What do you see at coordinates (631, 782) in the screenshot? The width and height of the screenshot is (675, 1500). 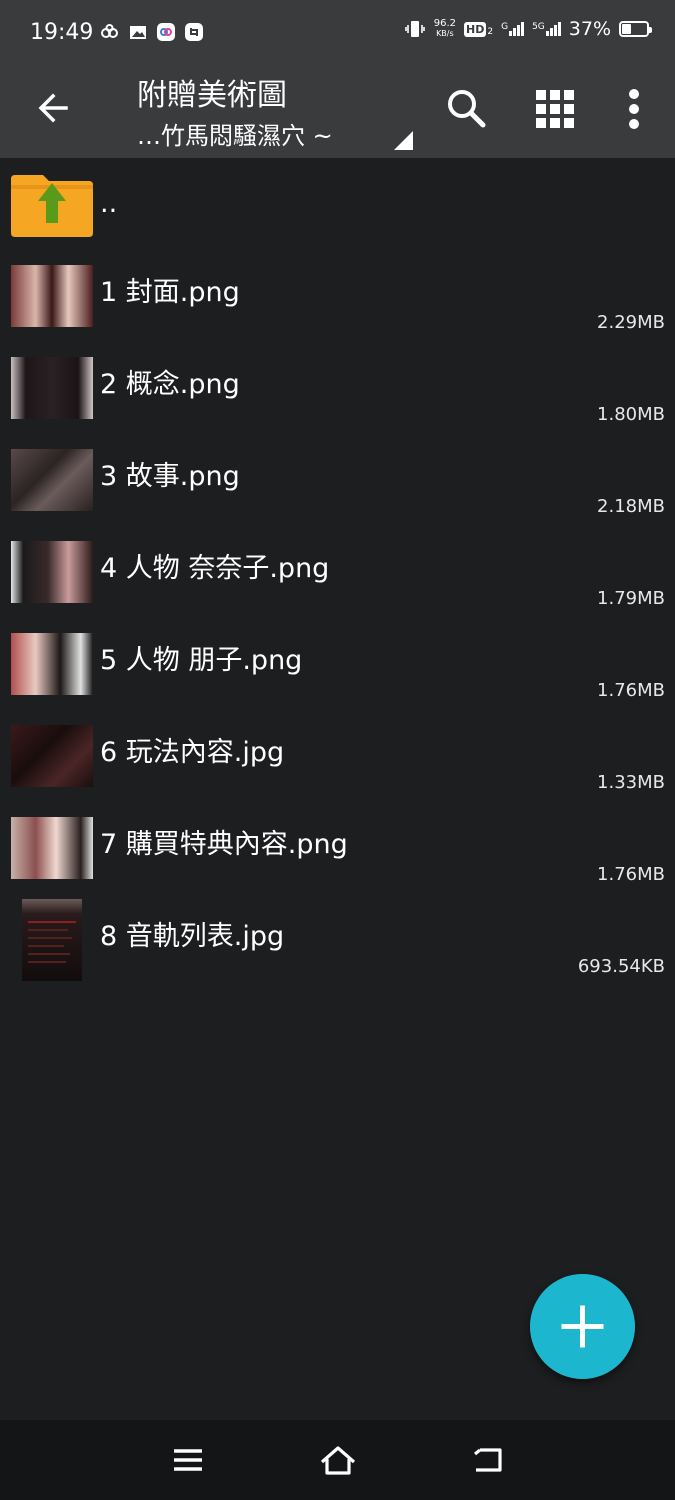 I see `file-size: 1.33MB` at bounding box center [631, 782].